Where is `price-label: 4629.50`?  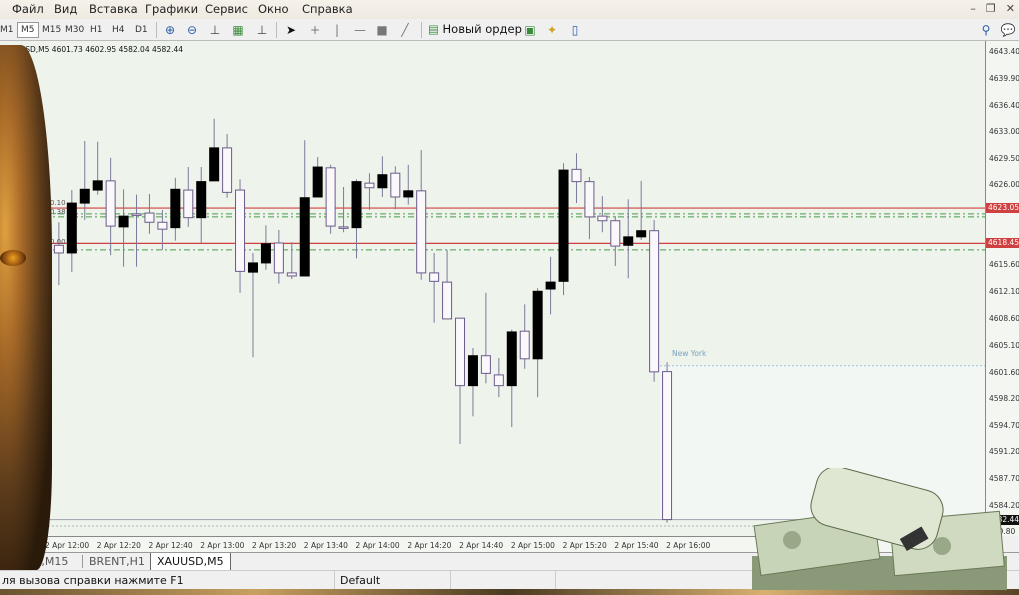
price-label: 4629.50 is located at coordinates (1004, 158).